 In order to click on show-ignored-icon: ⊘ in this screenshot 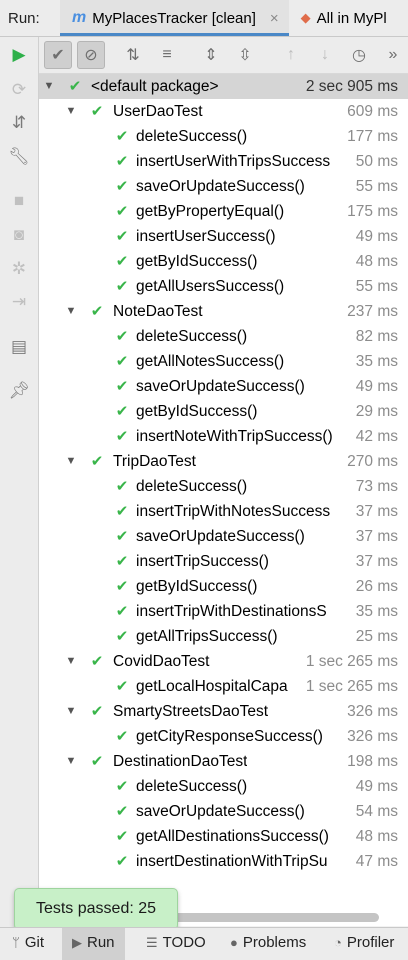, I will do `click(91, 55)`.